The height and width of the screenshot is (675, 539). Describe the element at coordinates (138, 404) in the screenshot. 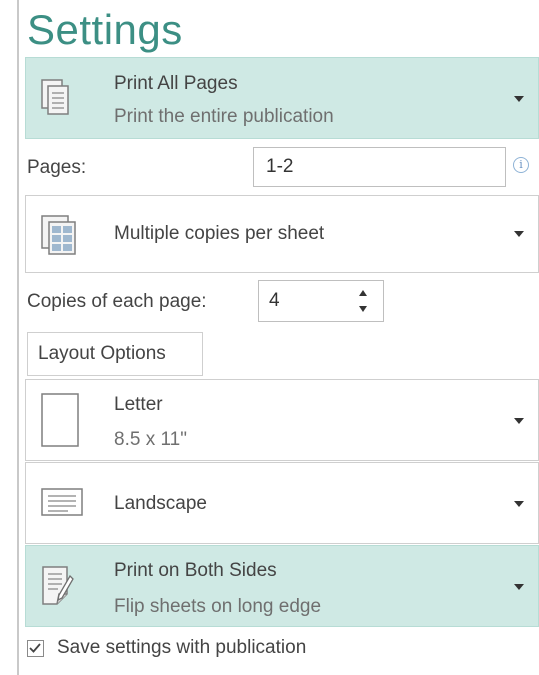

I see `paper-size-label: Letter` at that location.